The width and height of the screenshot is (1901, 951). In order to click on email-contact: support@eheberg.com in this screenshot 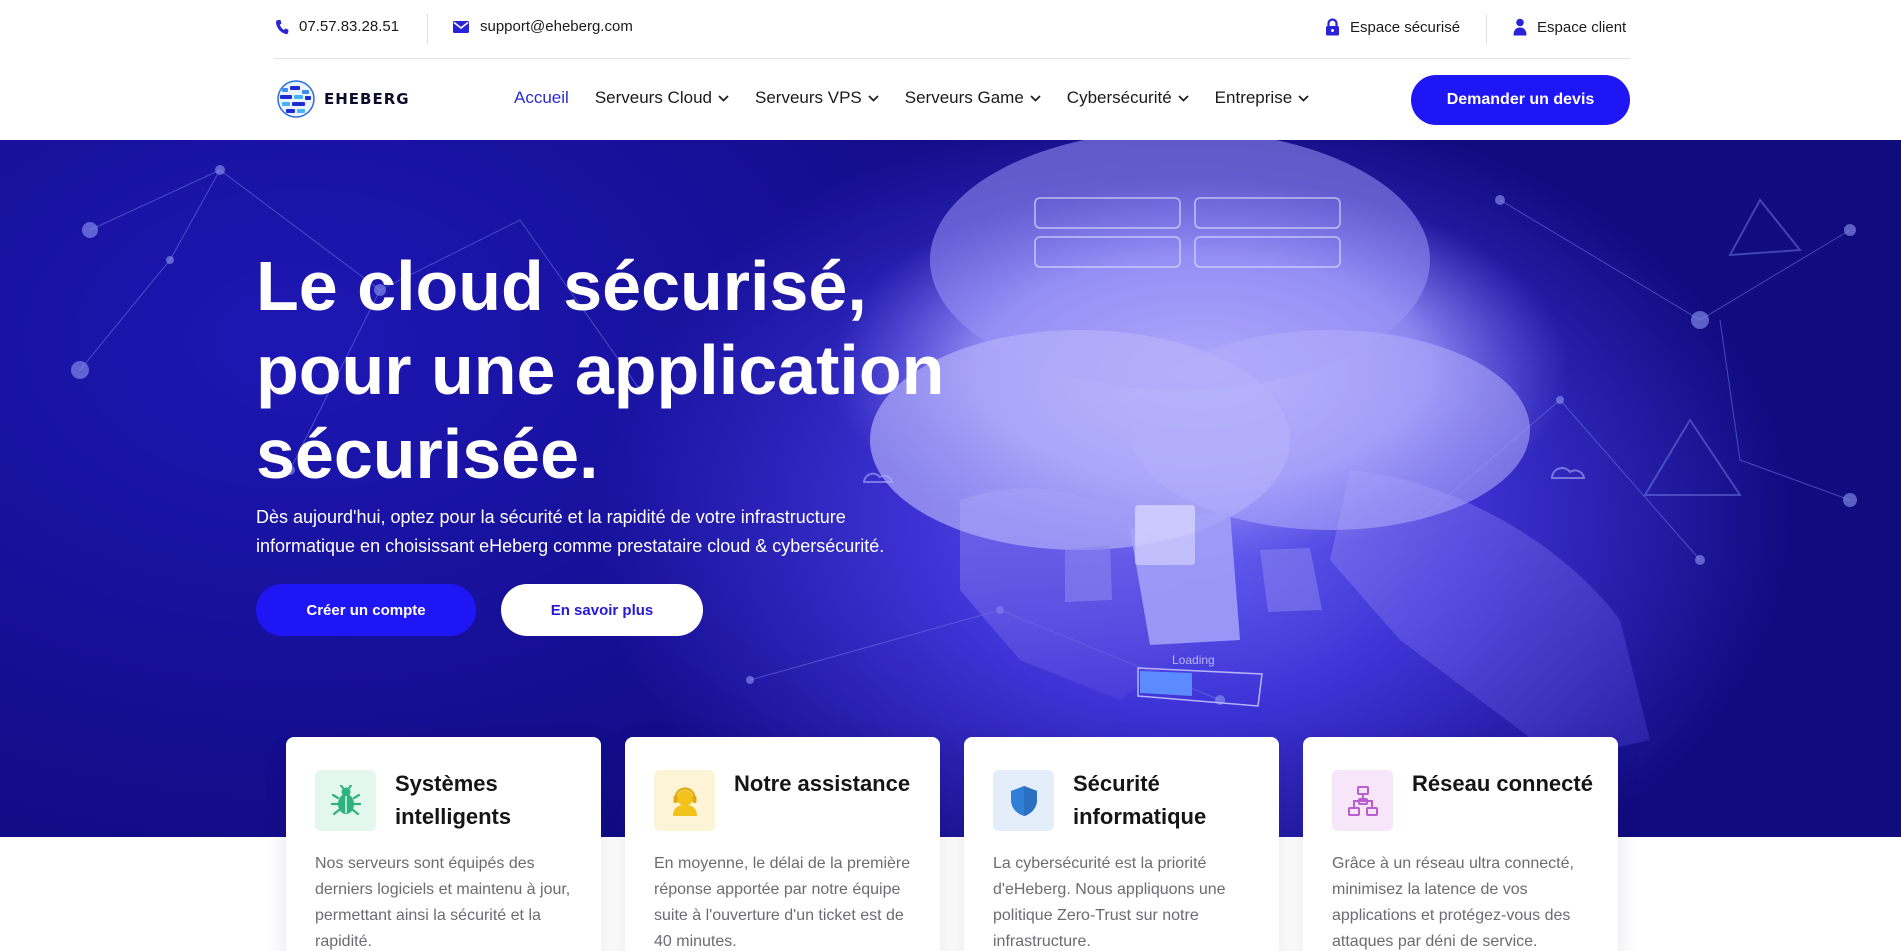, I will do `click(542, 26)`.